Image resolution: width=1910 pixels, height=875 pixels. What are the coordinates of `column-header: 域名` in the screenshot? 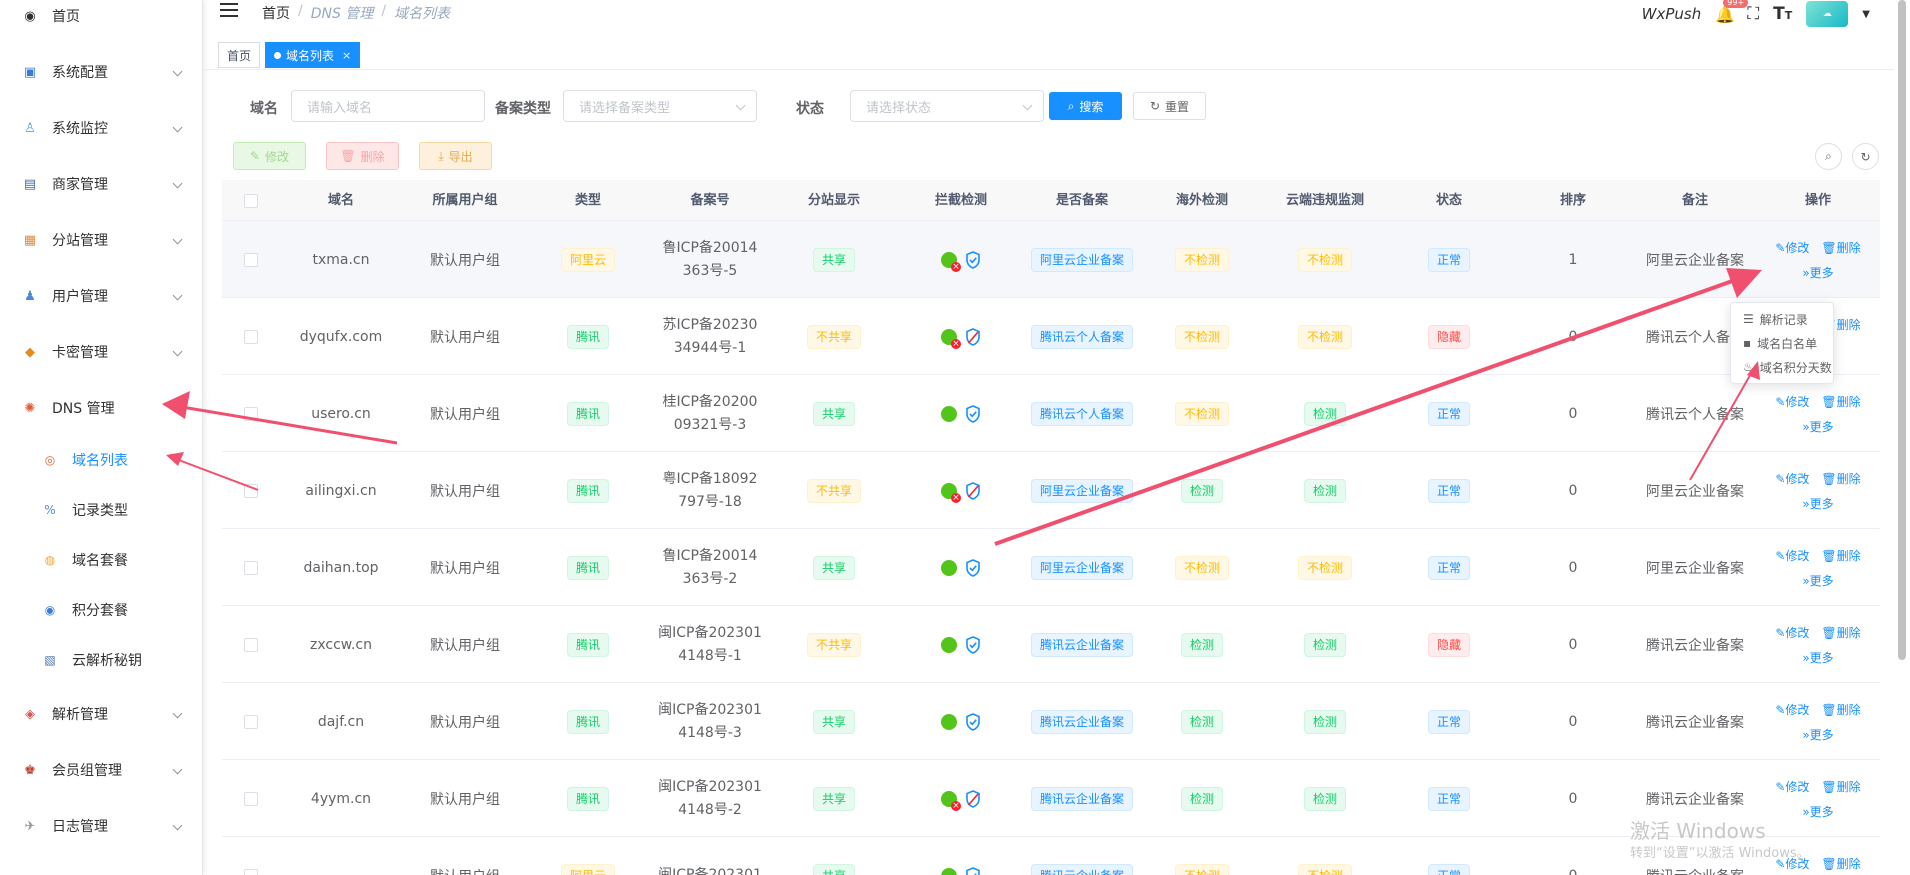 It's located at (340, 200).